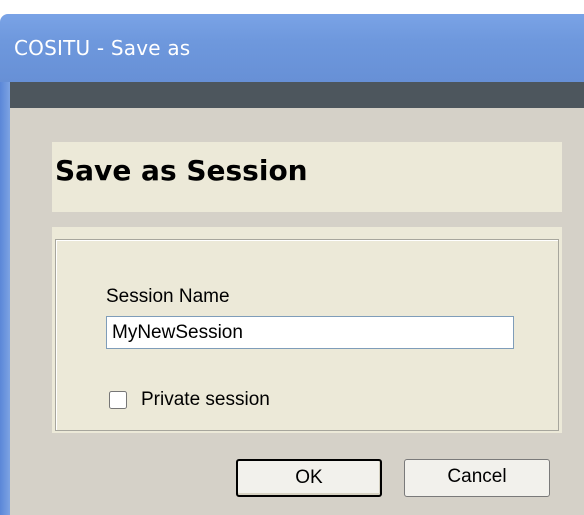 This screenshot has height=515, width=584. What do you see at coordinates (5, 298) in the screenshot?
I see `window-left-border` at bounding box center [5, 298].